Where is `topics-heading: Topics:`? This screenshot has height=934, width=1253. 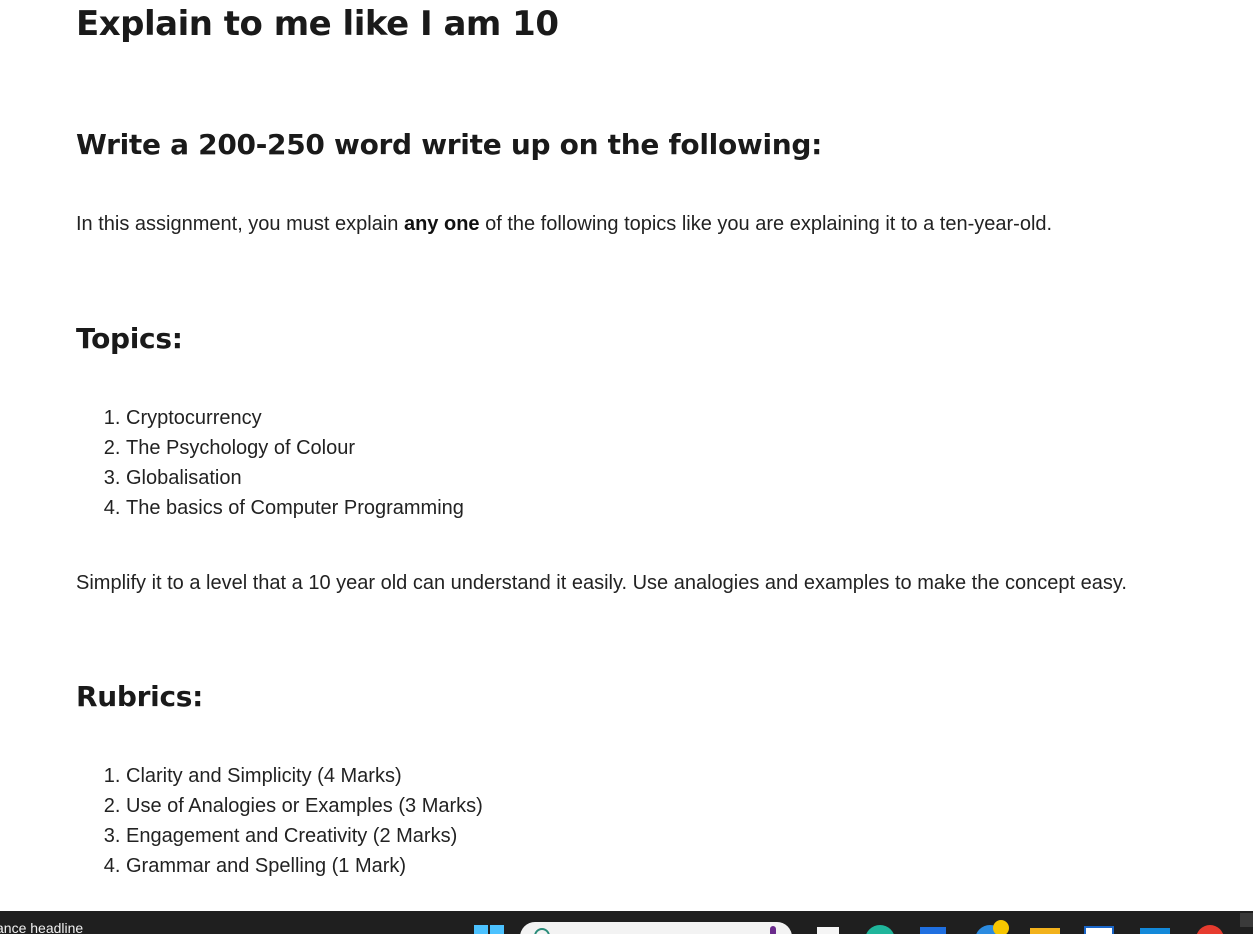
topics-heading: Topics: is located at coordinates (129, 338).